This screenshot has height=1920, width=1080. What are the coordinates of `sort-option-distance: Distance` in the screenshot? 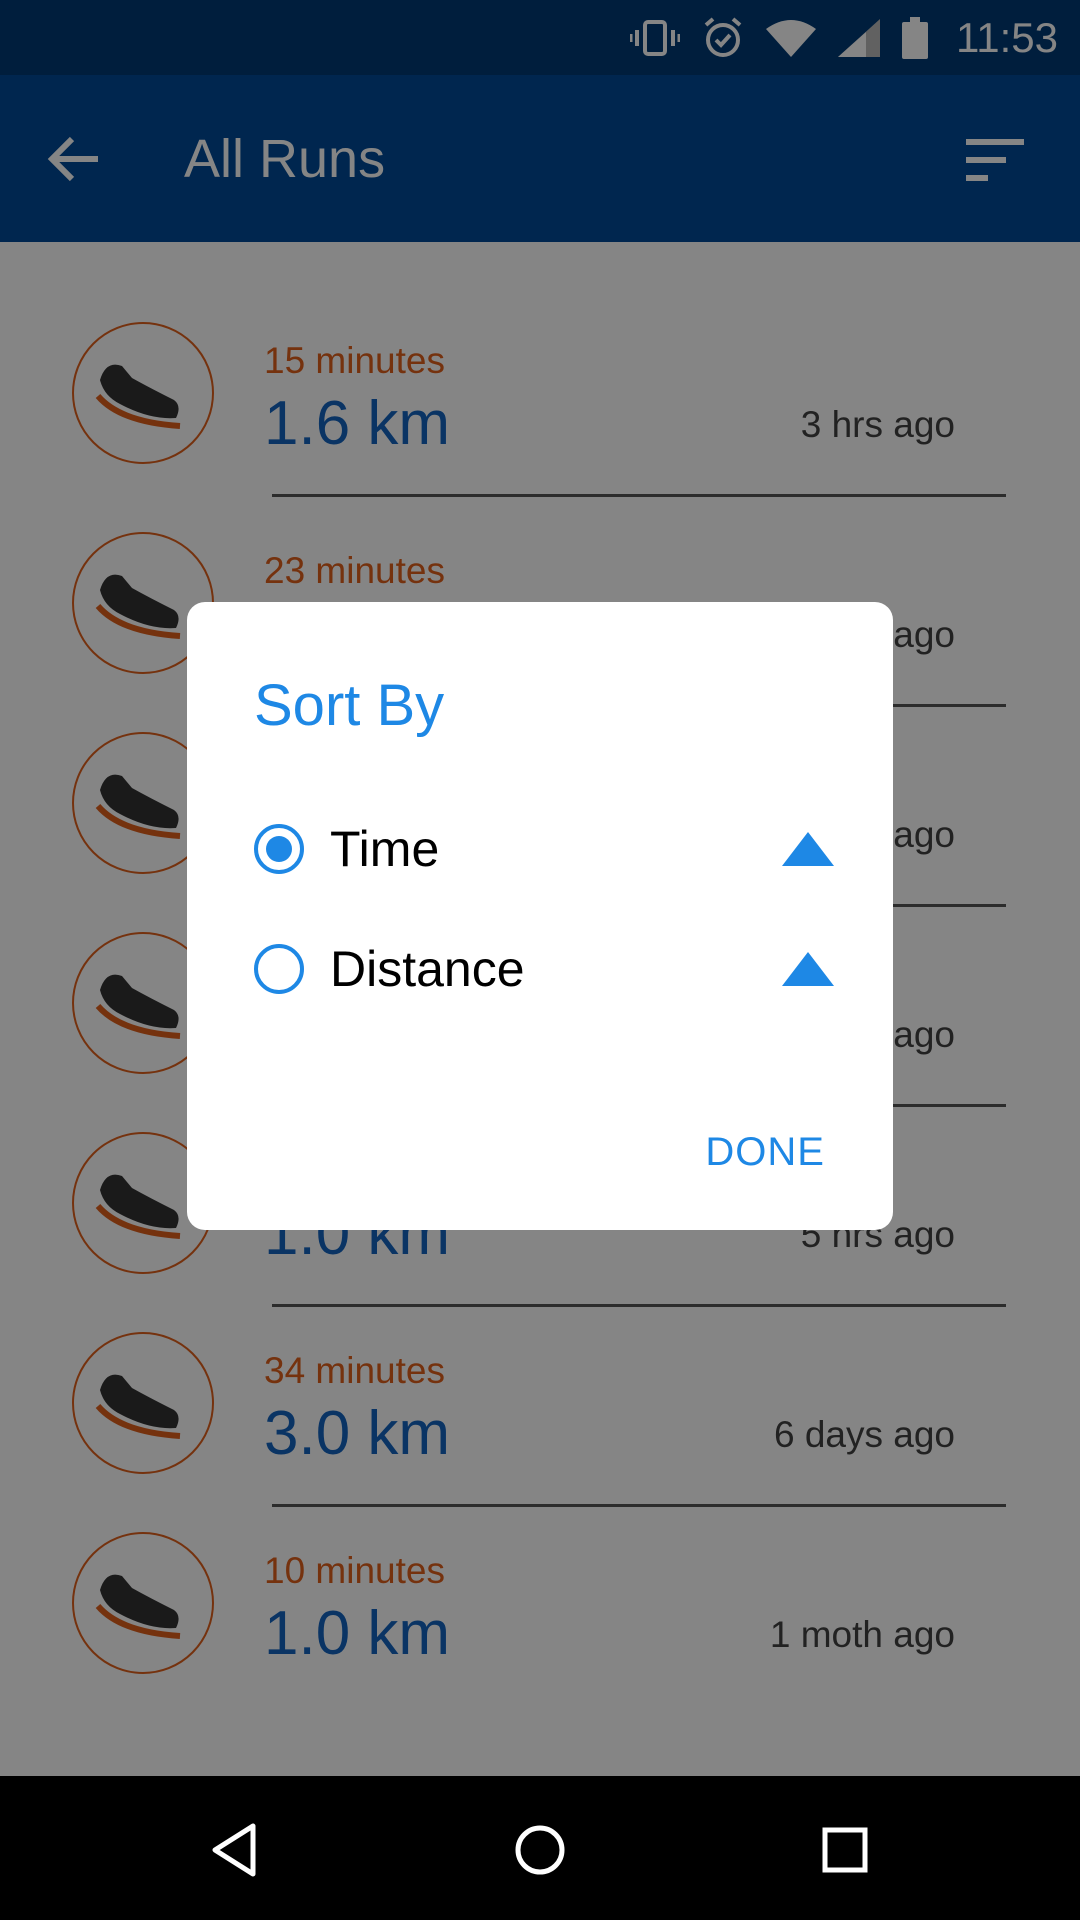 It's located at (544, 972).